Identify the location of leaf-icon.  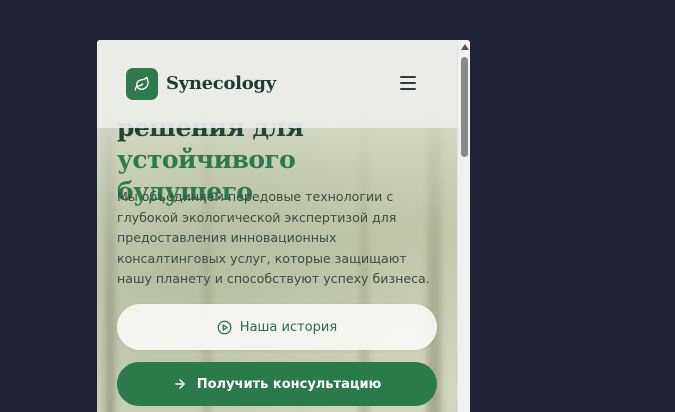
(142, 84).